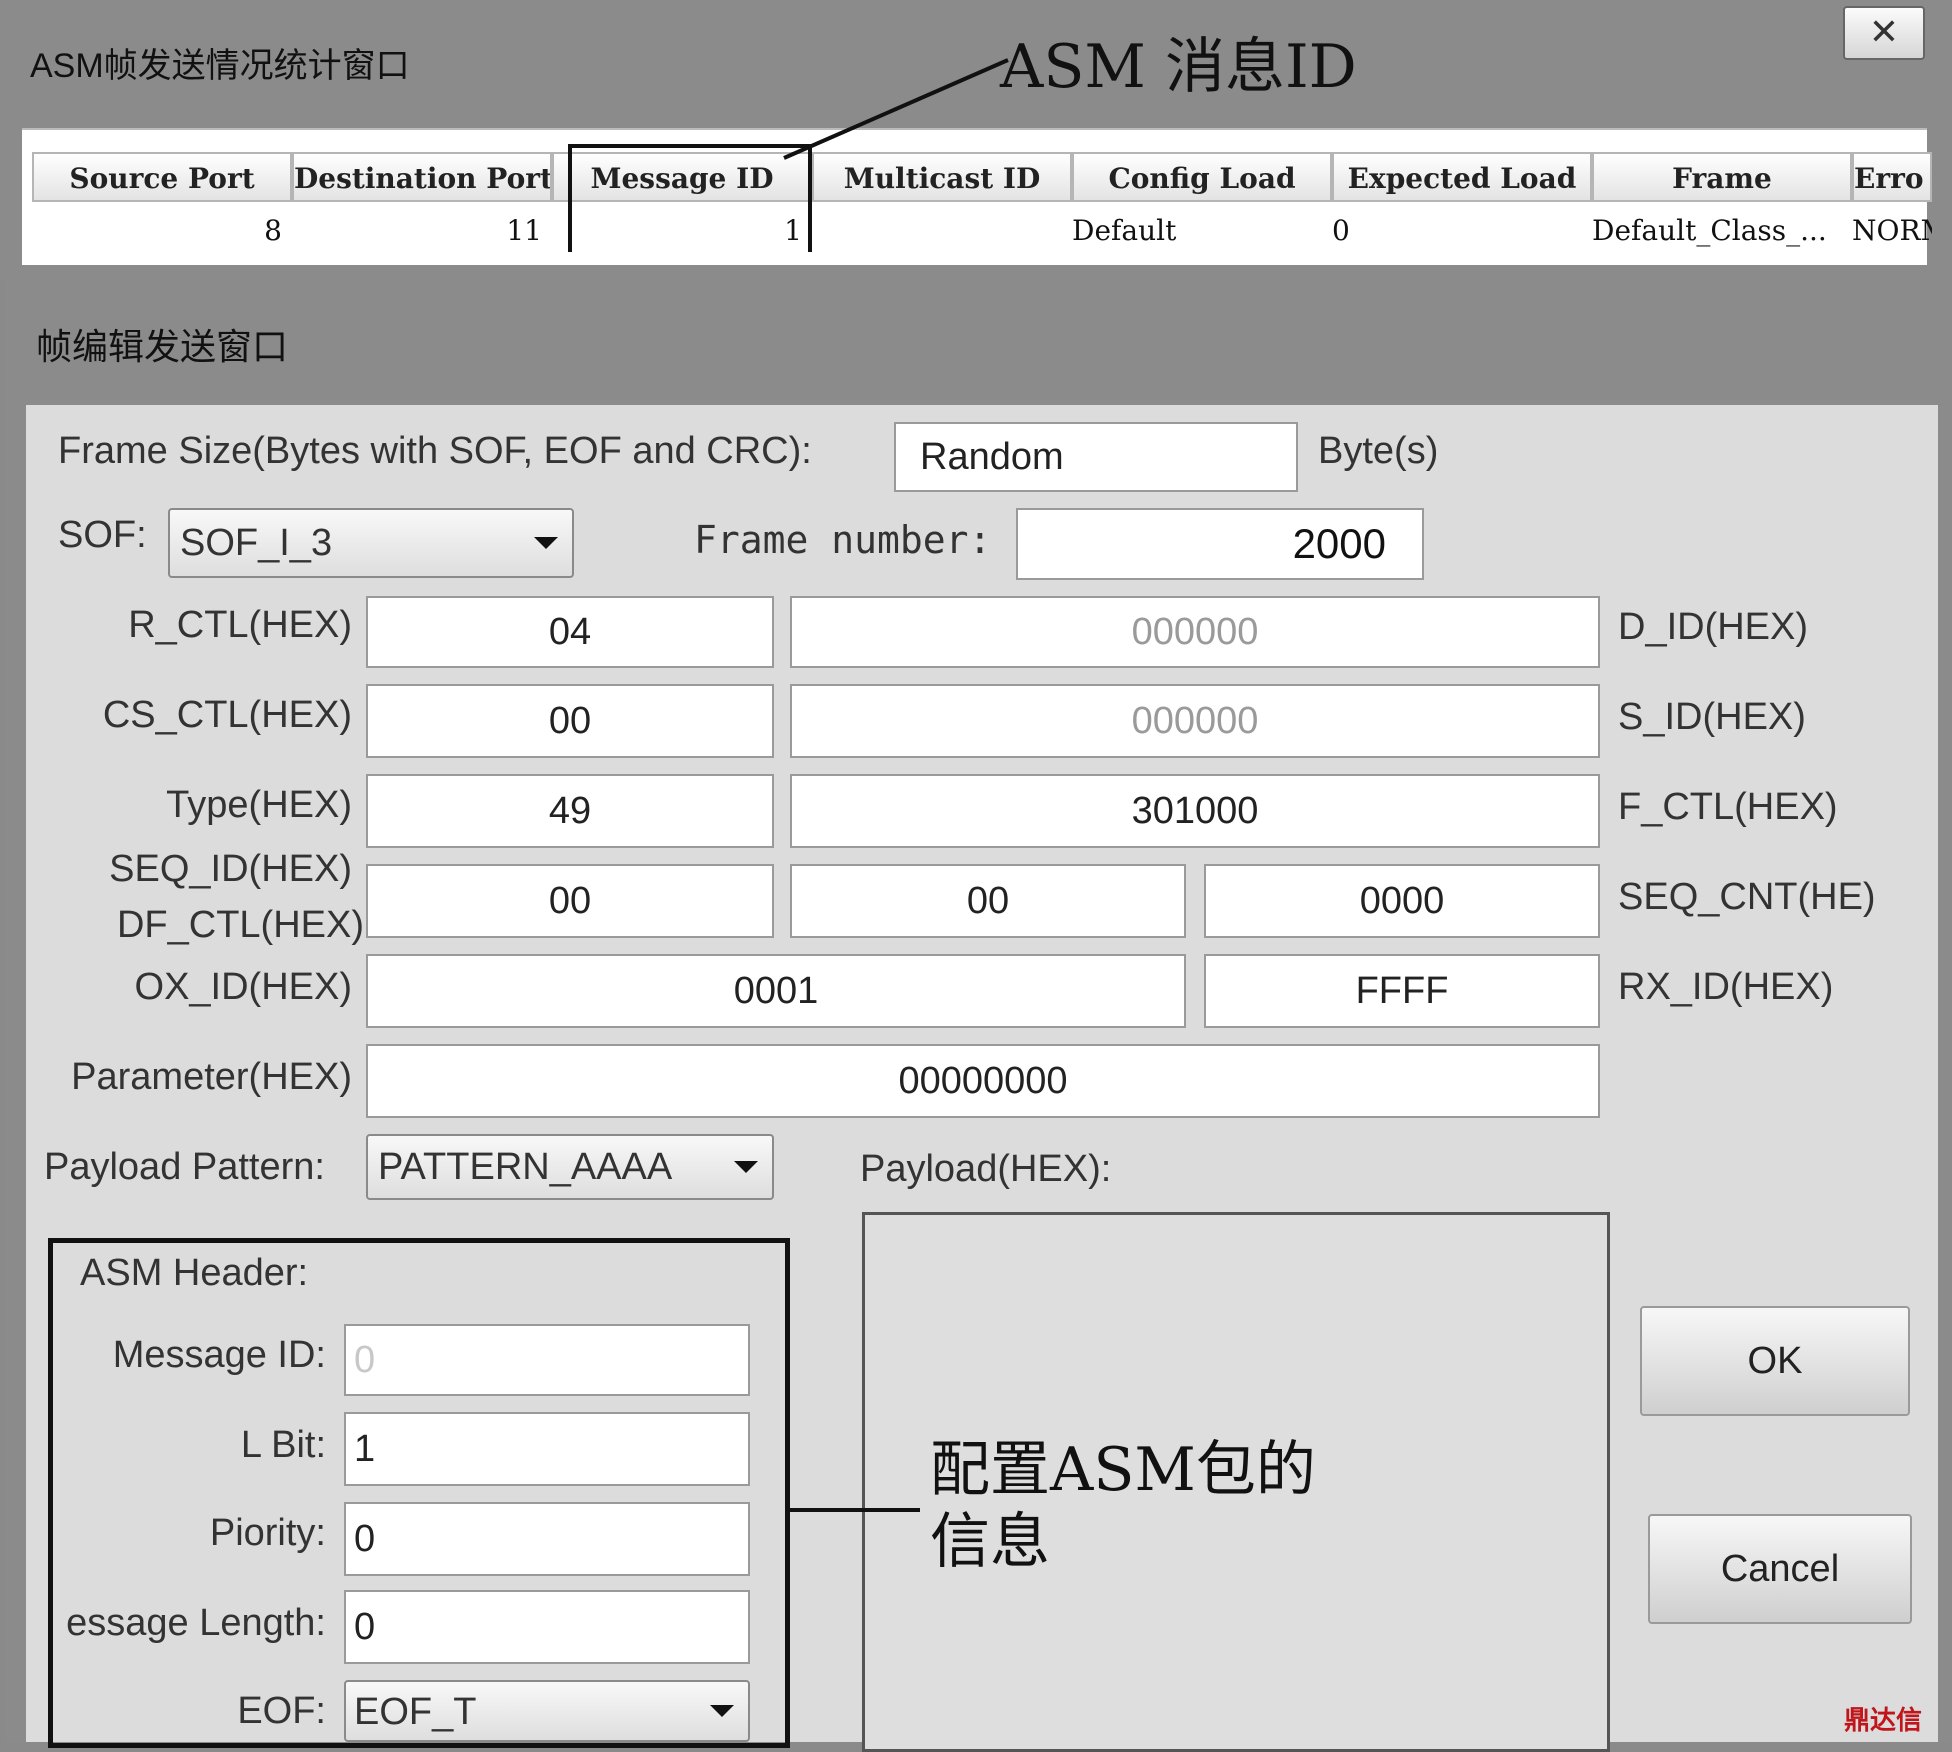 This screenshot has height=1752, width=1952. Describe the element at coordinates (256, 543) in the screenshot. I see `sof-select-value: SOF_I_3` at that location.